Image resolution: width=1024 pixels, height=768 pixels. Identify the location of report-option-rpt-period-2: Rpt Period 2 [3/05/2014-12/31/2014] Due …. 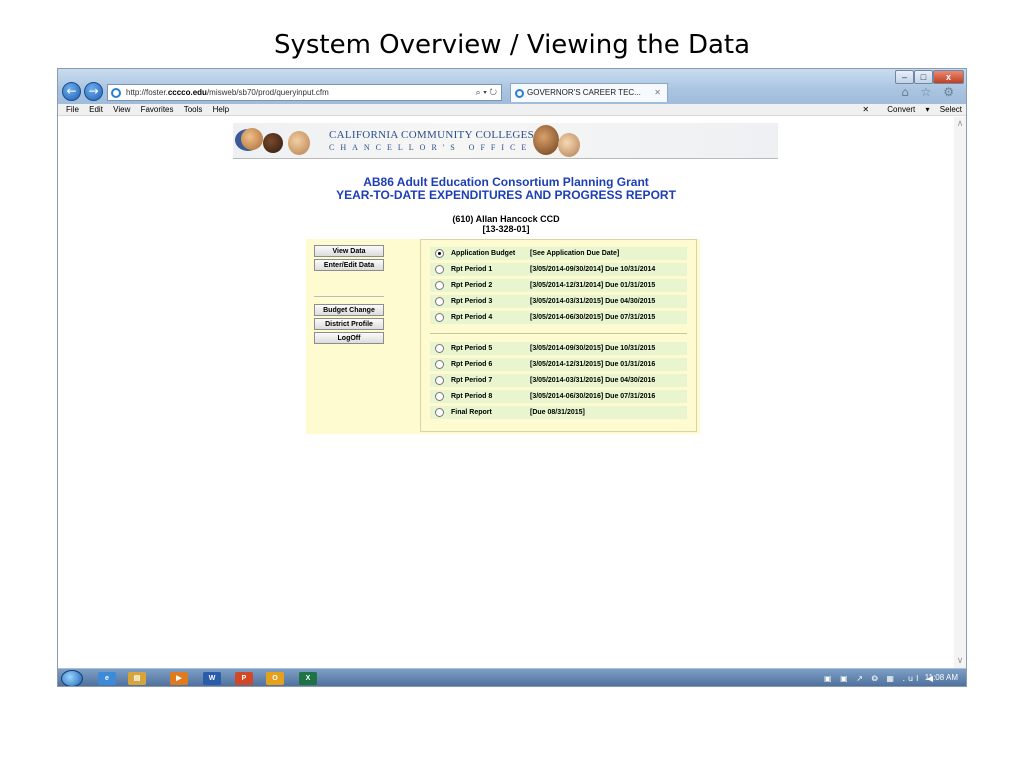
(558, 285).